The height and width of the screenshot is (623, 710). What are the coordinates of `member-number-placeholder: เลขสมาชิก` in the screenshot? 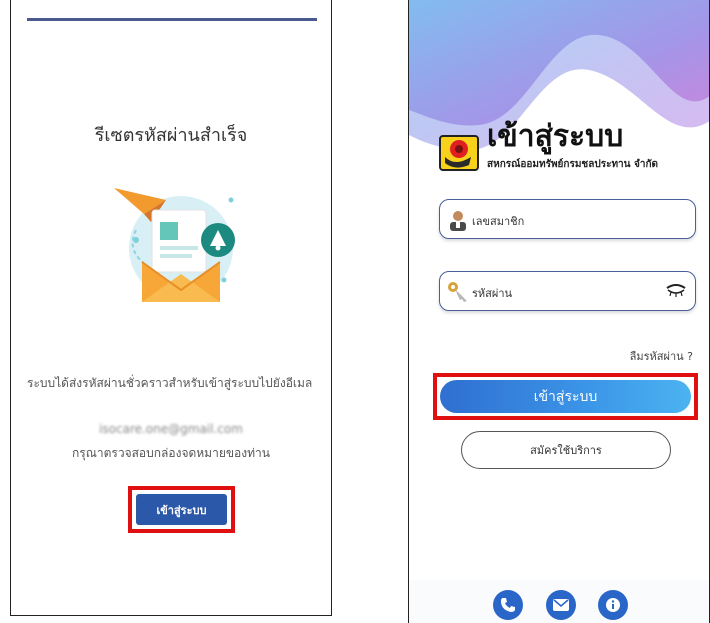 It's located at (498, 221).